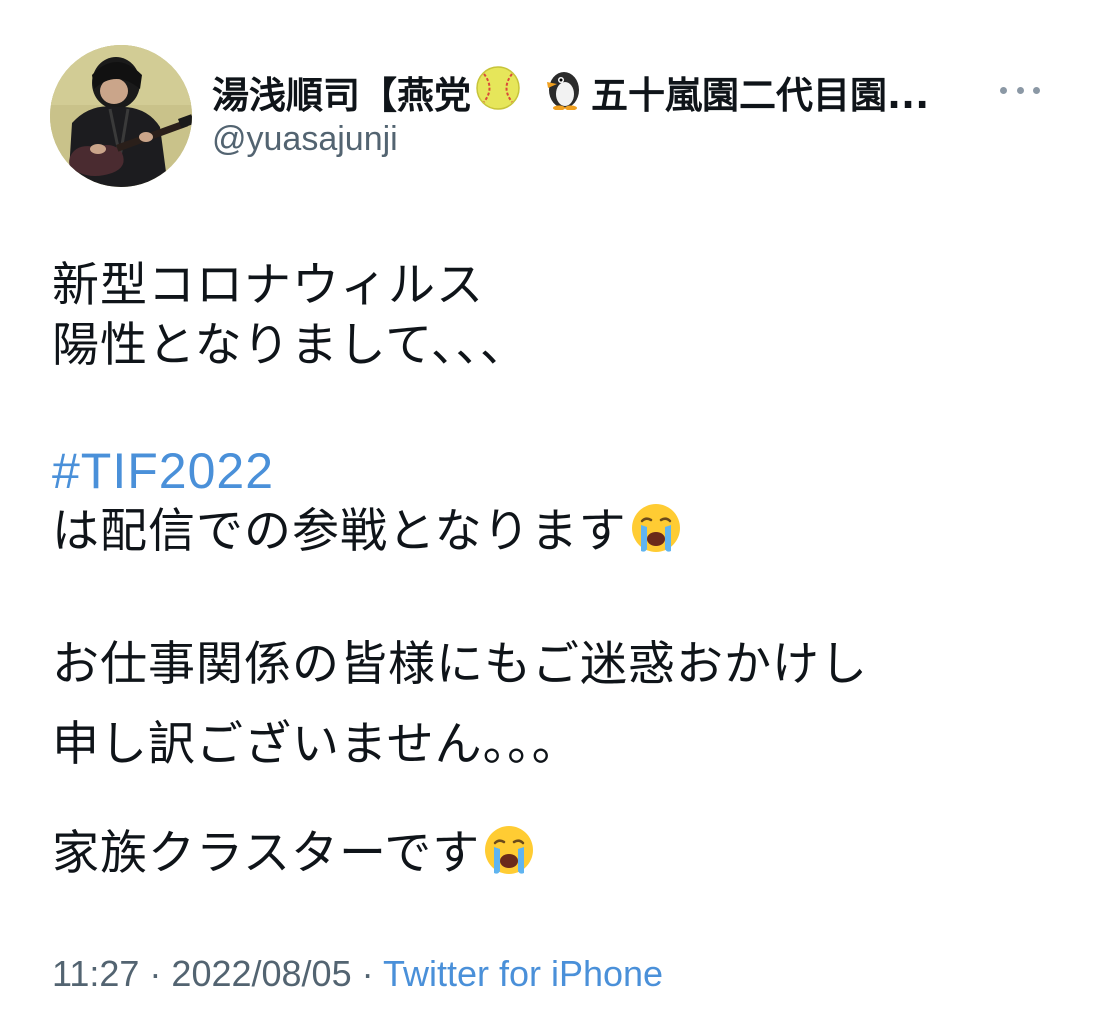  Describe the element at coordinates (316, 744) in the screenshot. I see `tweet-line-6: 申し訳ございません。。。` at that location.